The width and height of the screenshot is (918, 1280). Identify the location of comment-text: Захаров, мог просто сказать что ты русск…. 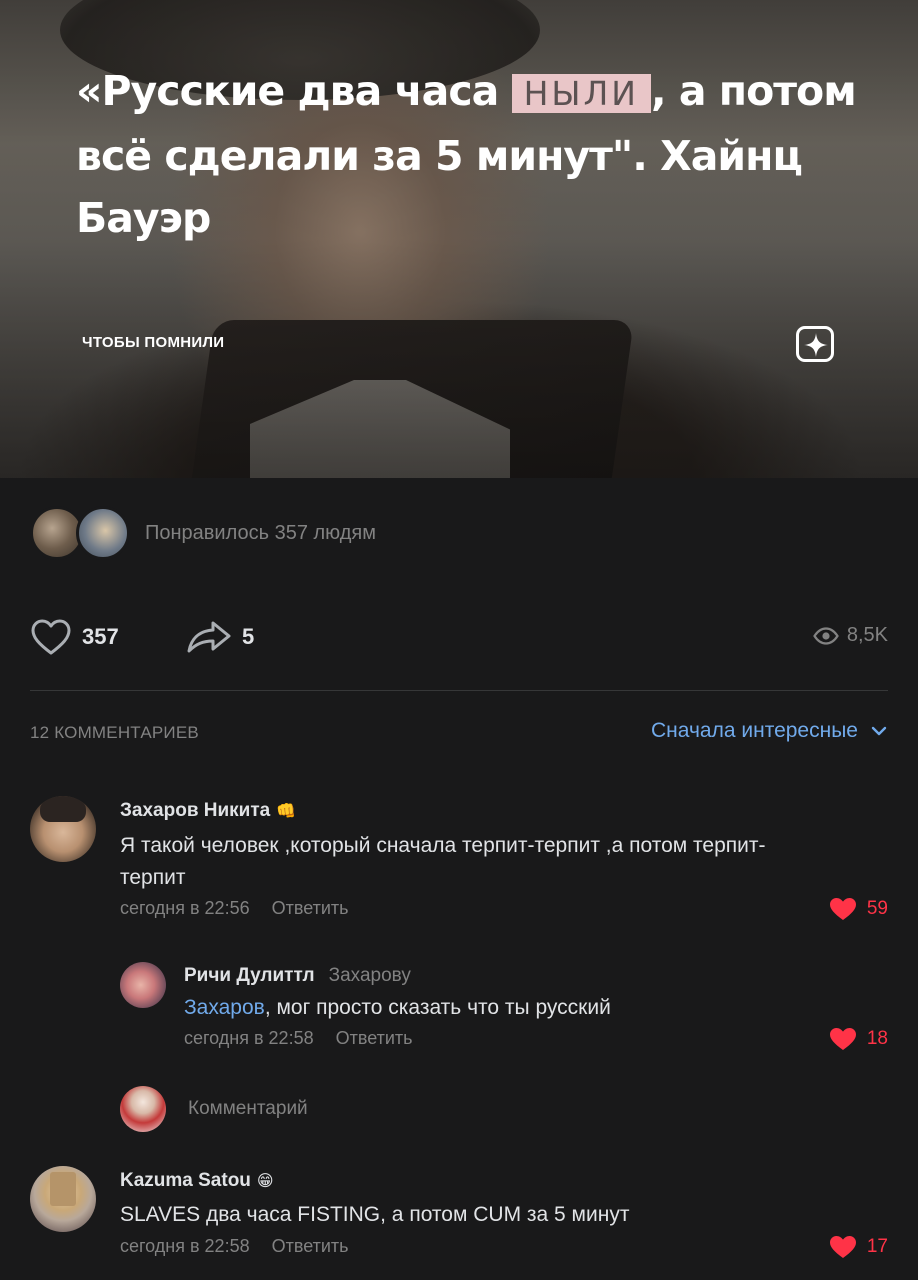
(494, 1008).